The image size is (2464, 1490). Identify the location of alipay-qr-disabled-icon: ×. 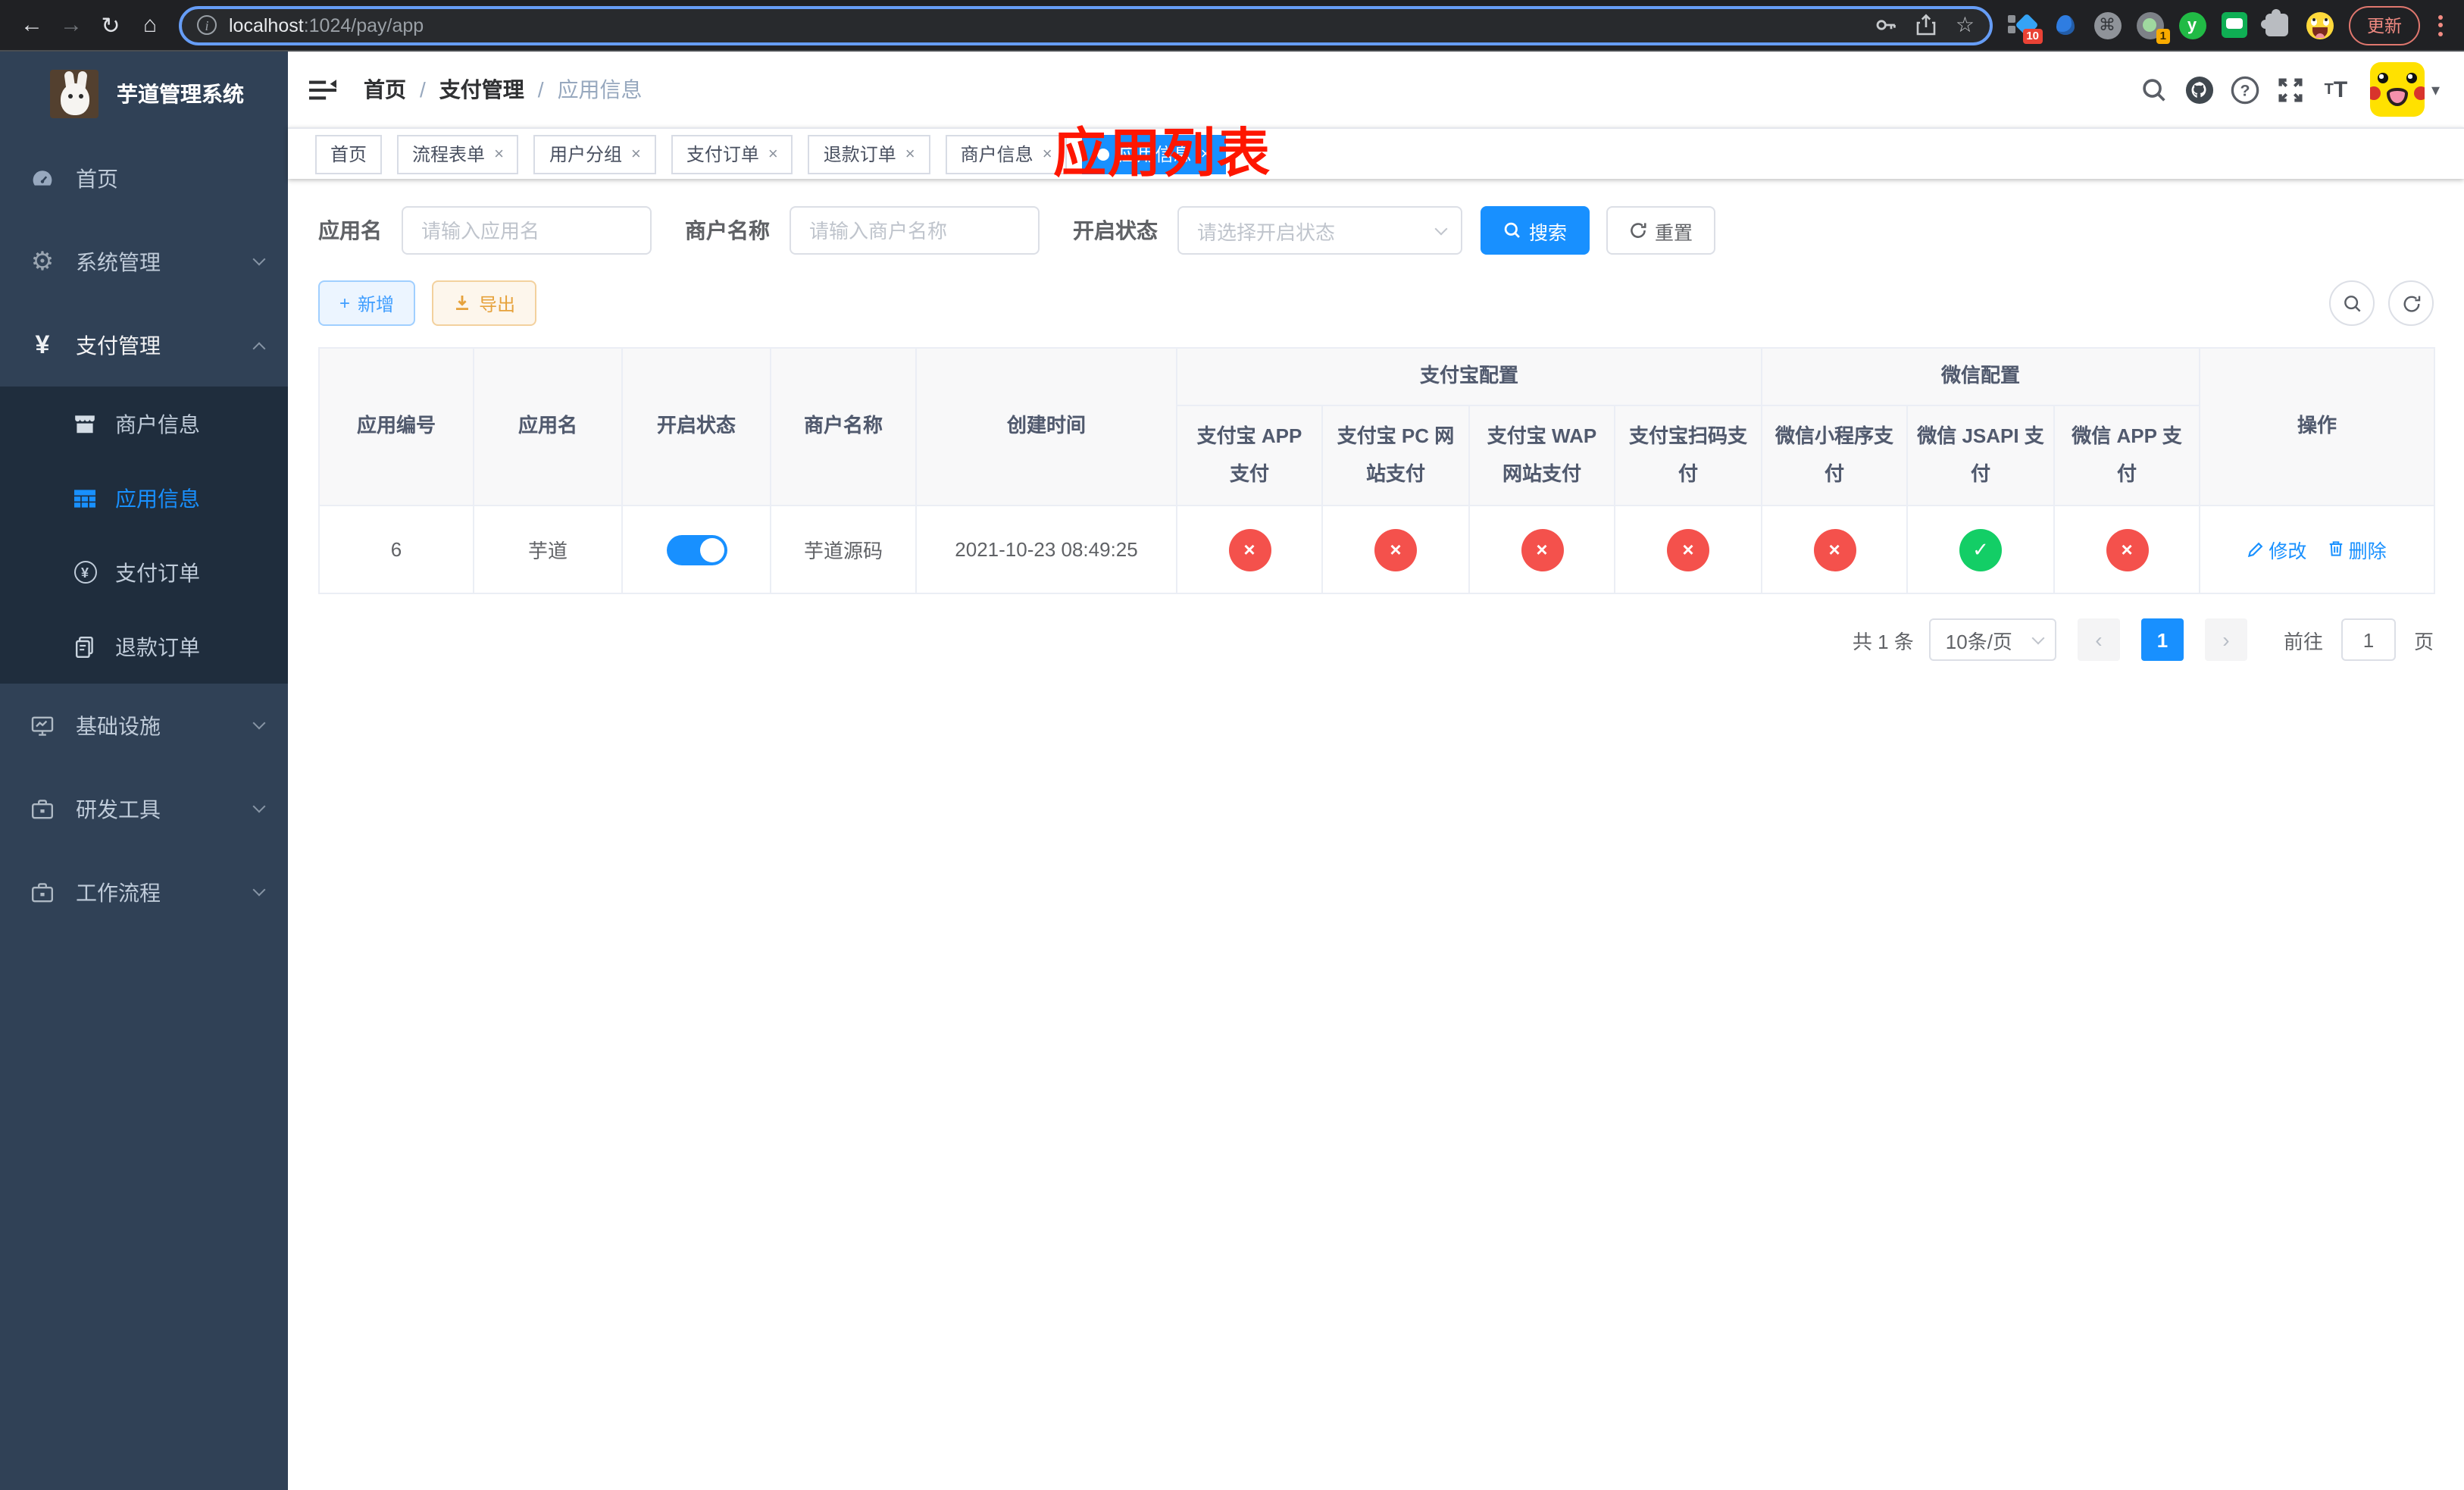
(1688, 550).